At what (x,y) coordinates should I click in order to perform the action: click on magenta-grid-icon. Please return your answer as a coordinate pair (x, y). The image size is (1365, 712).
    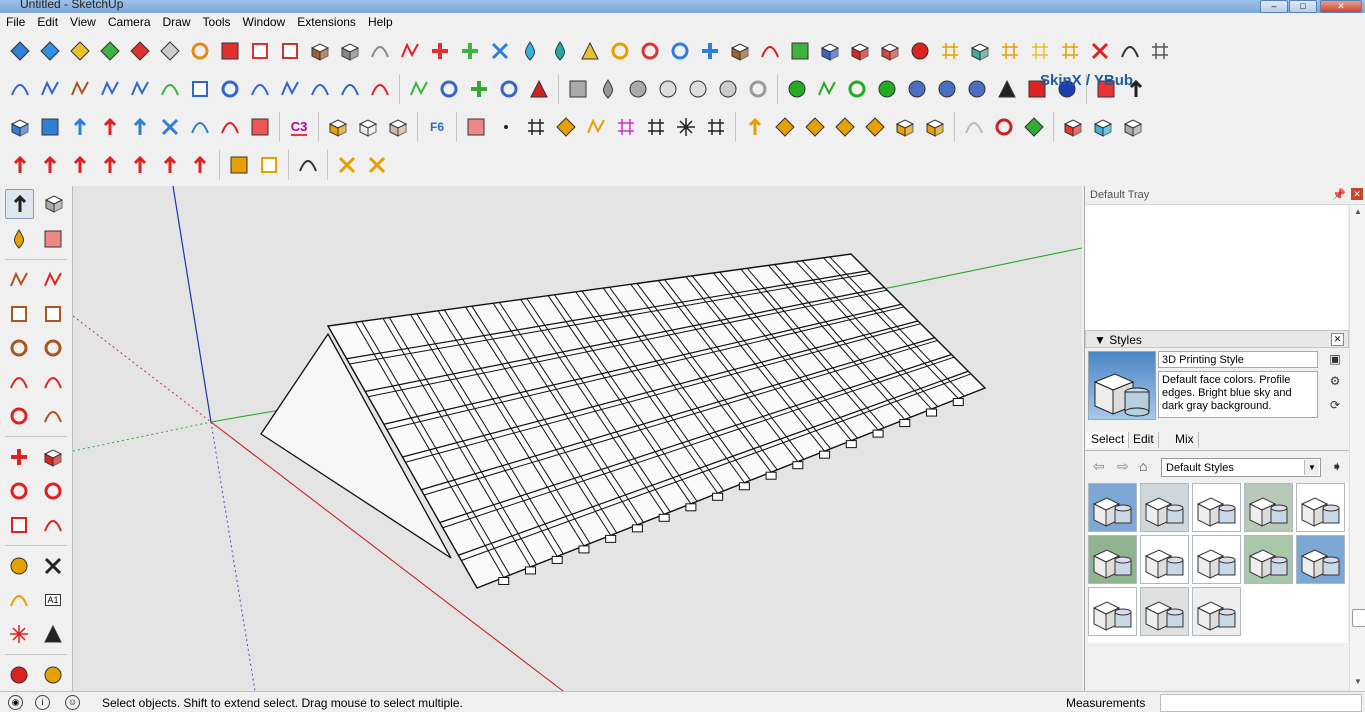
    Looking at the image, I should click on (626, 127).